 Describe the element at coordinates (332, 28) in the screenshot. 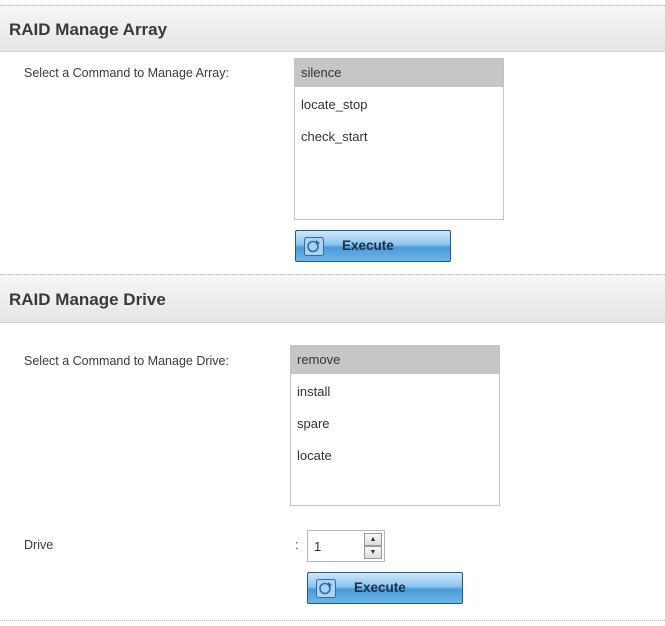

I see `array-section-header: RAID Manage Array` at that location.